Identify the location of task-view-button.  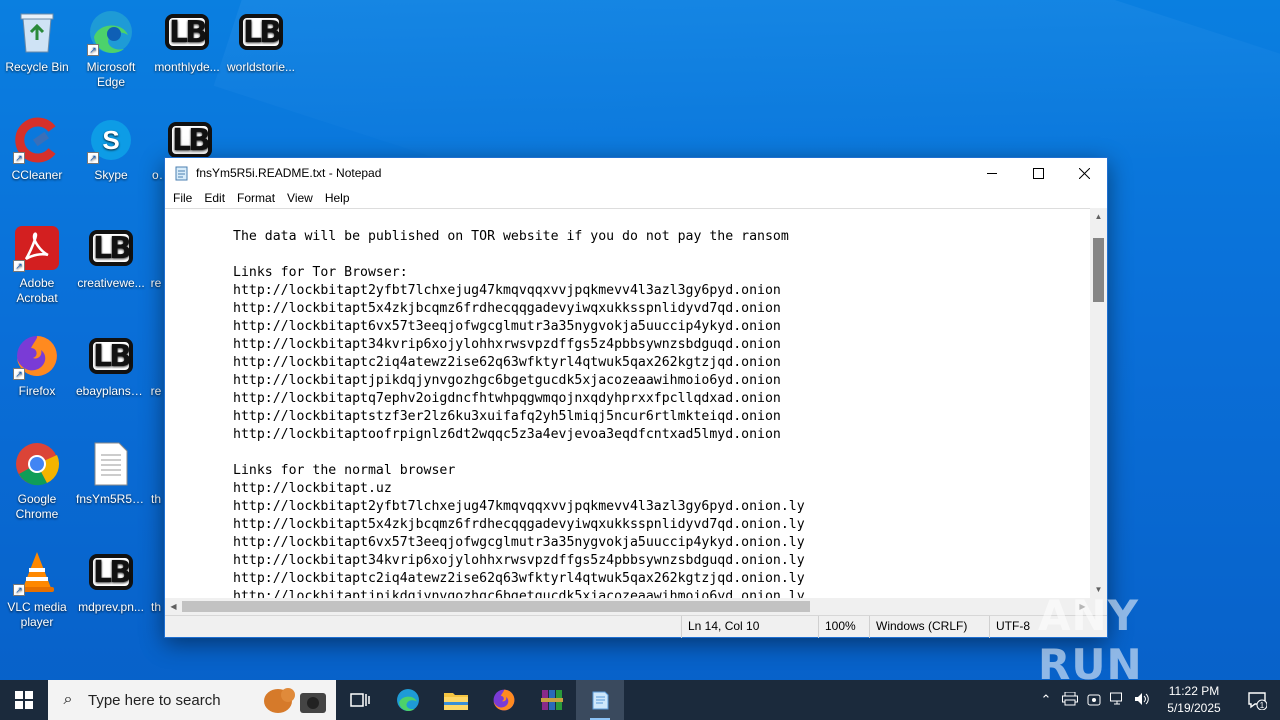
(360, 700).